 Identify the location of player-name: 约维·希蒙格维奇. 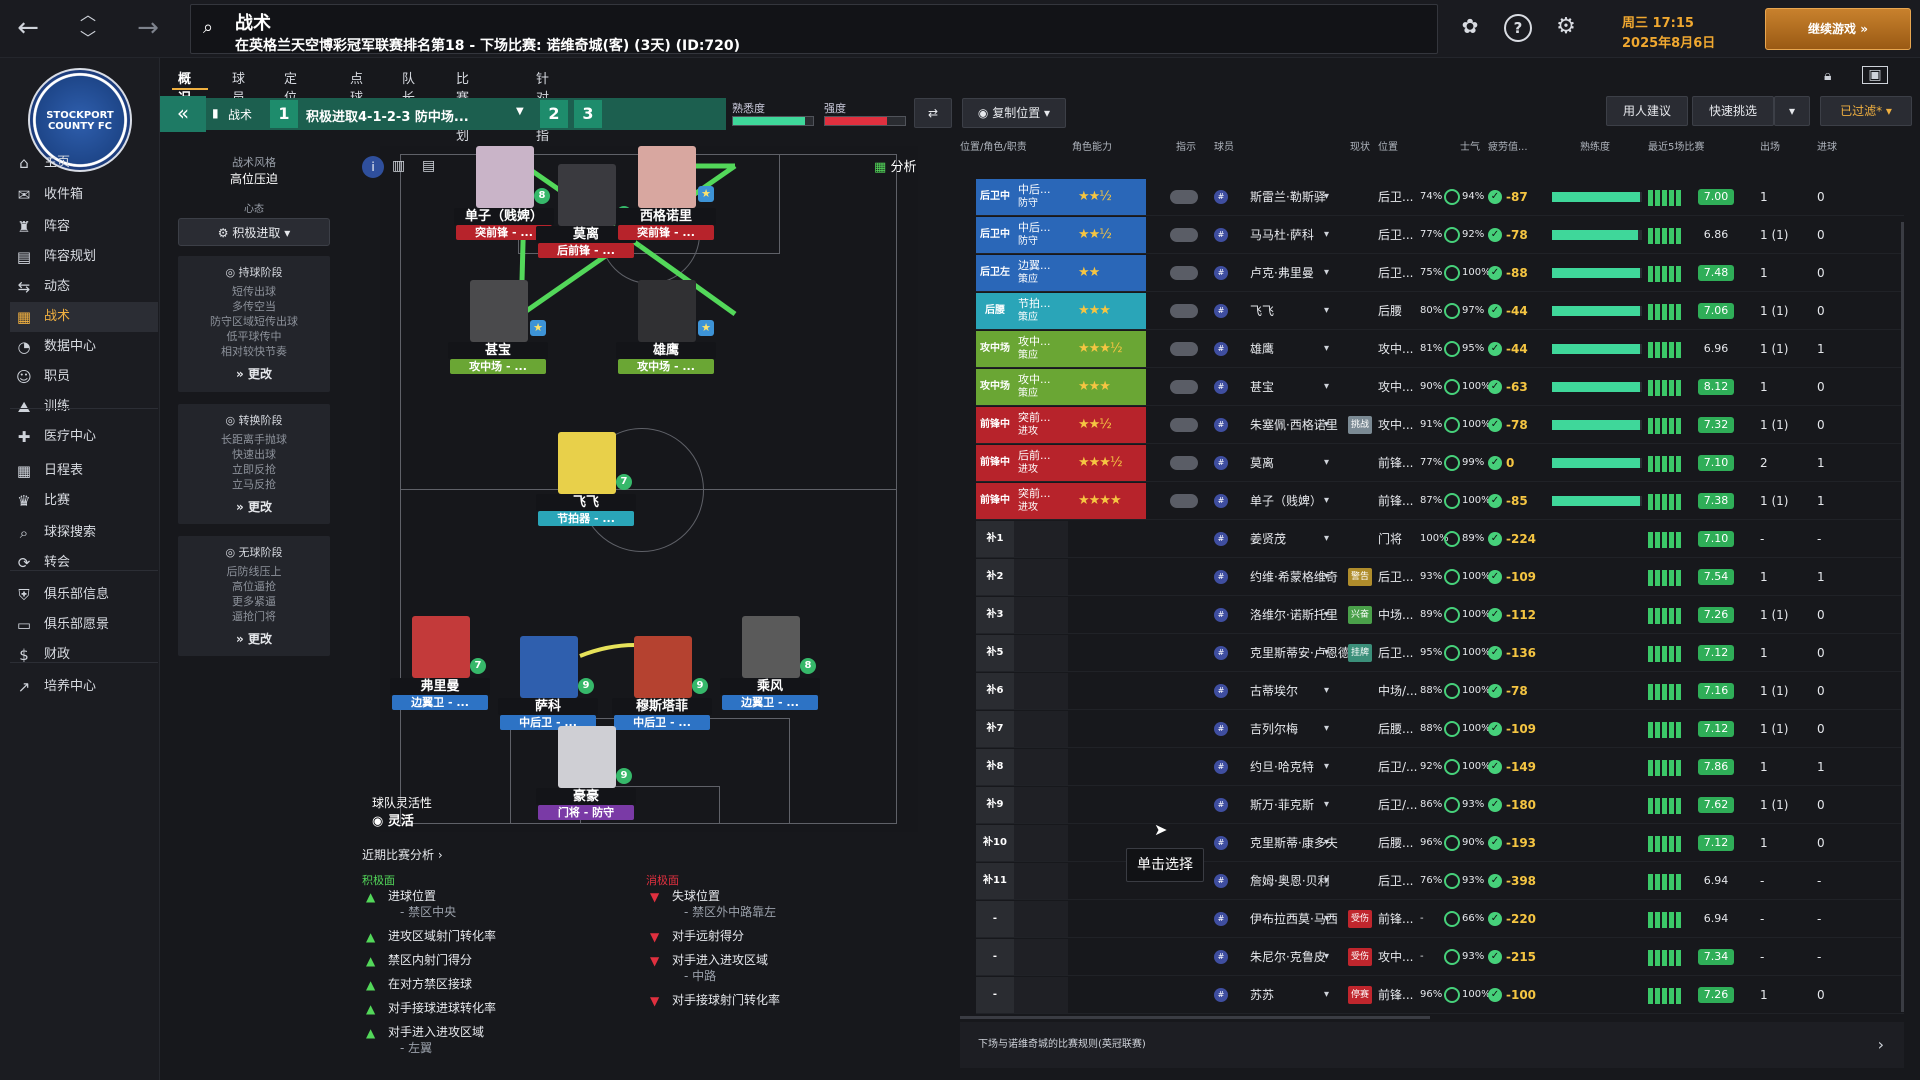
(1305, 577).